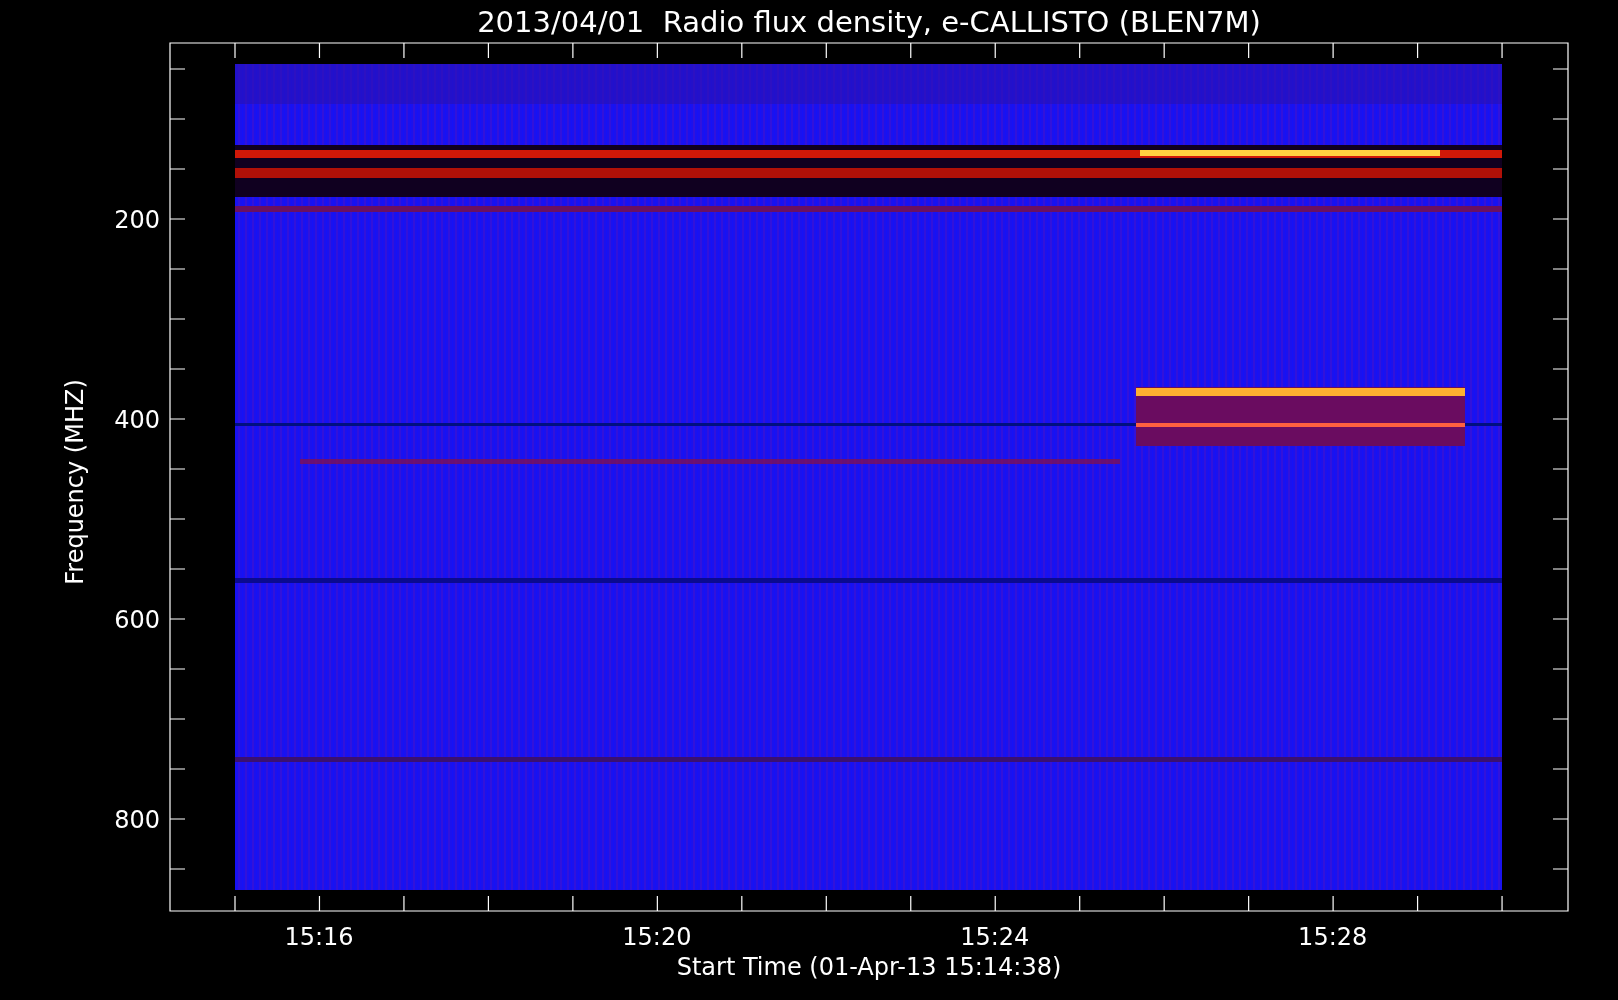 The image size is (1618, 1000). I want to click on x-tick-label: 15:16, so click(319, 937).